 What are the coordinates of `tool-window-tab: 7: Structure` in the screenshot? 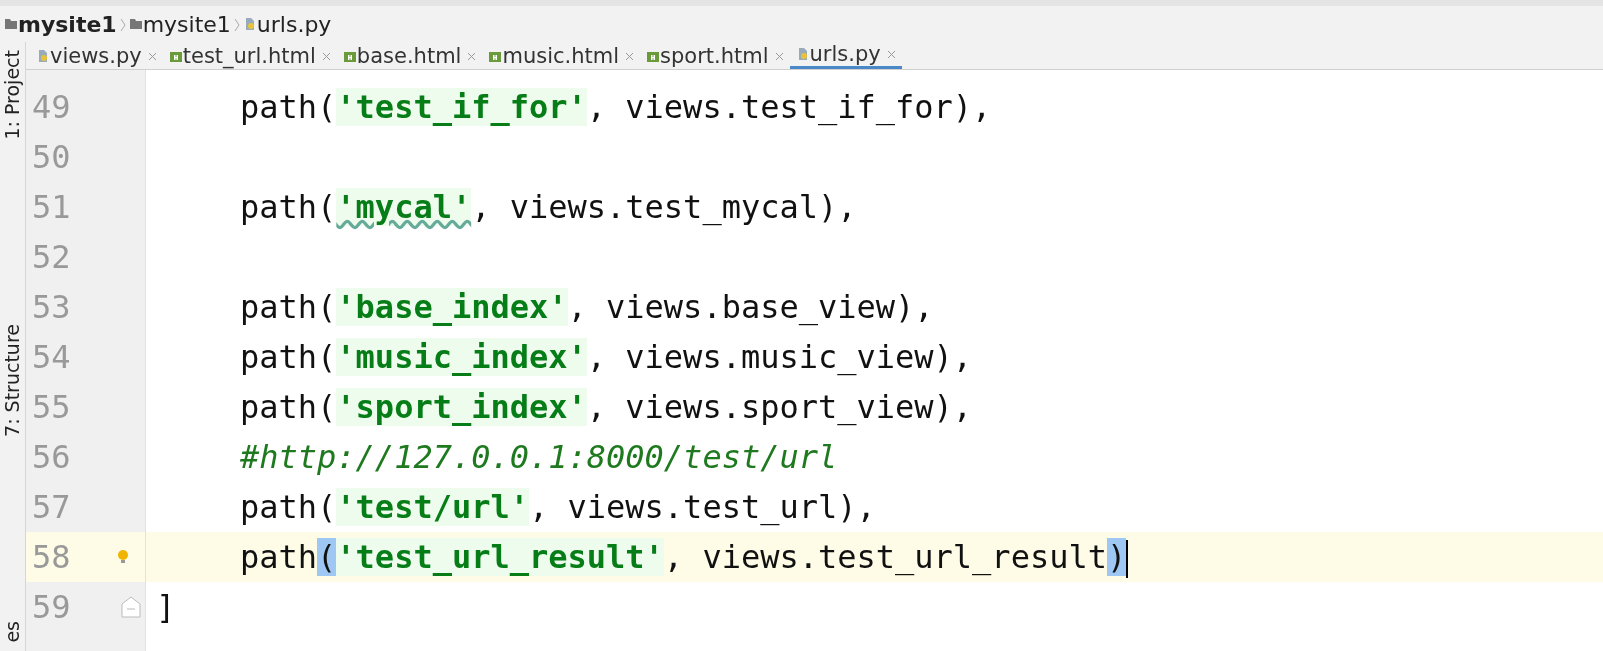 It's located at (13, 380).